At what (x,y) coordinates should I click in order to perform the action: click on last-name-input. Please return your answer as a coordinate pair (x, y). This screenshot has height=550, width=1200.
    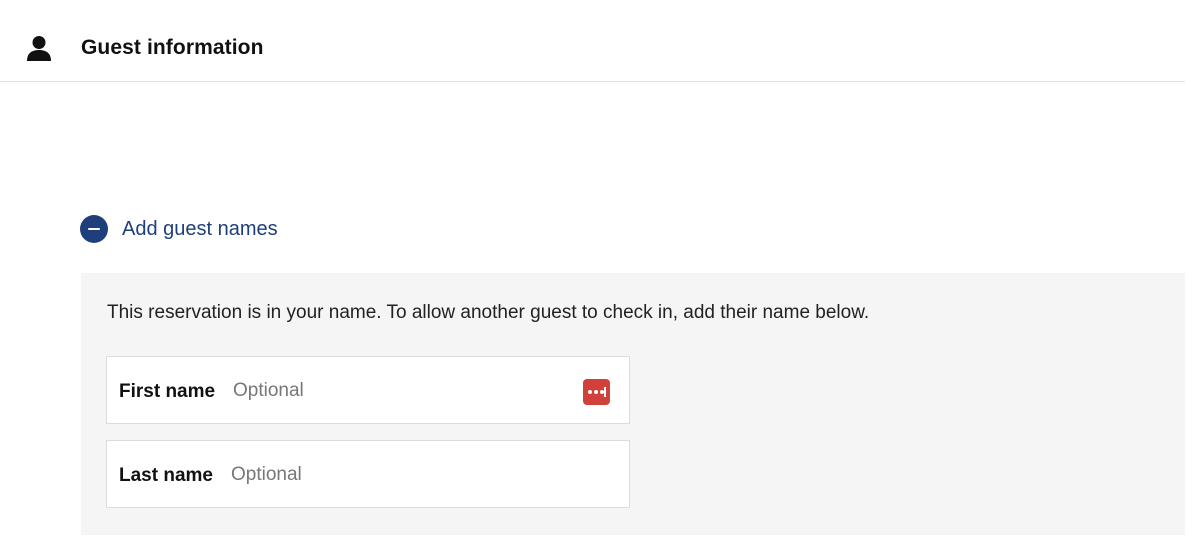
    Looking at the image, I should click on (391, 475).